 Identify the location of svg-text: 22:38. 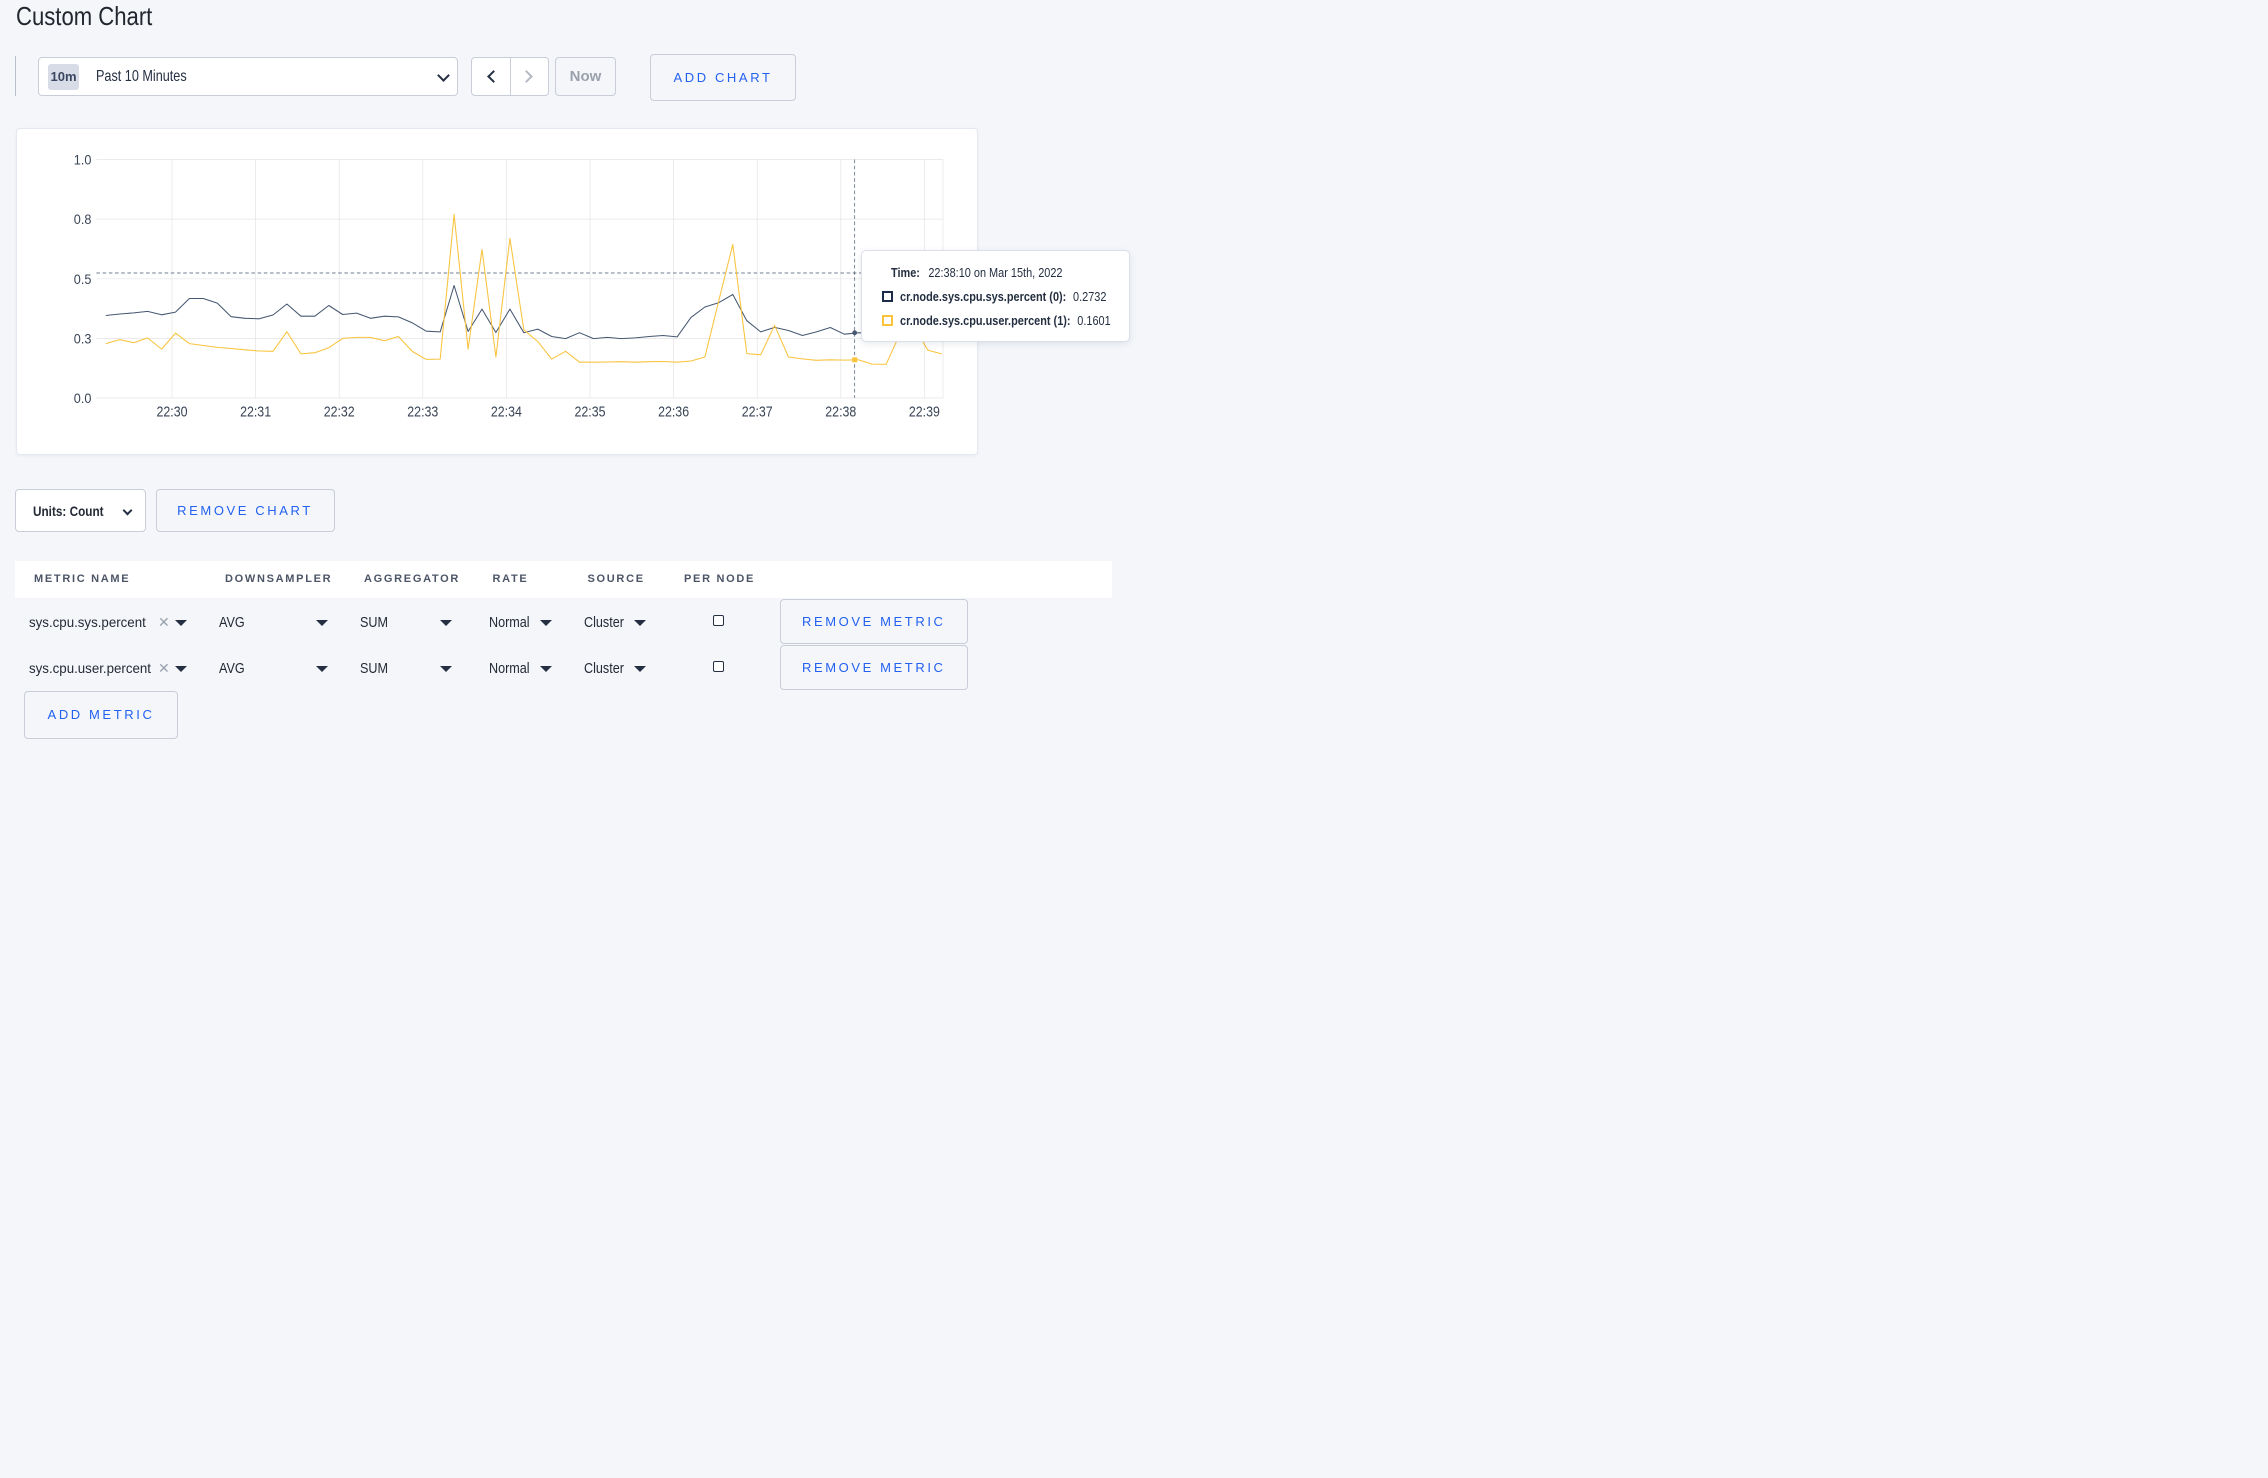
(840, 411).